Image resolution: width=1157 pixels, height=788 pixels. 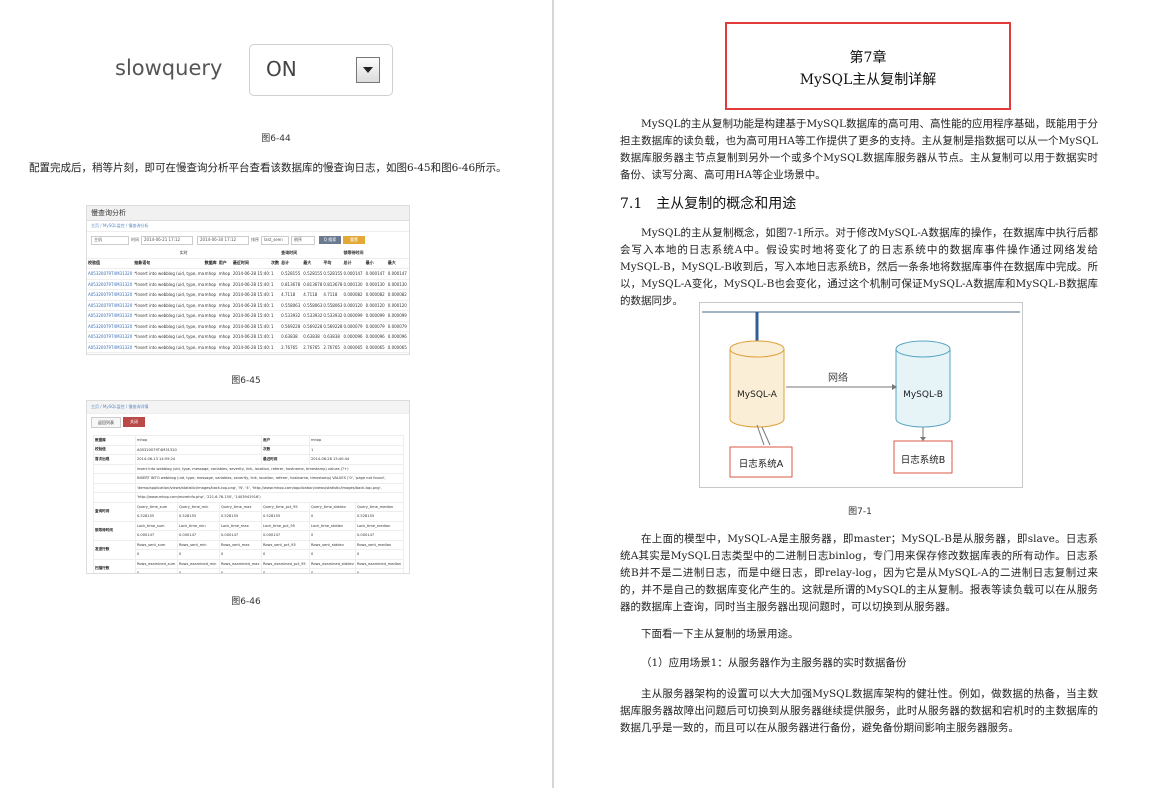 What do you see at coordinates (156, 563) in the screenshot?
I see `metric-head: Rows_examined_sum` at bounding box center [156, 563].